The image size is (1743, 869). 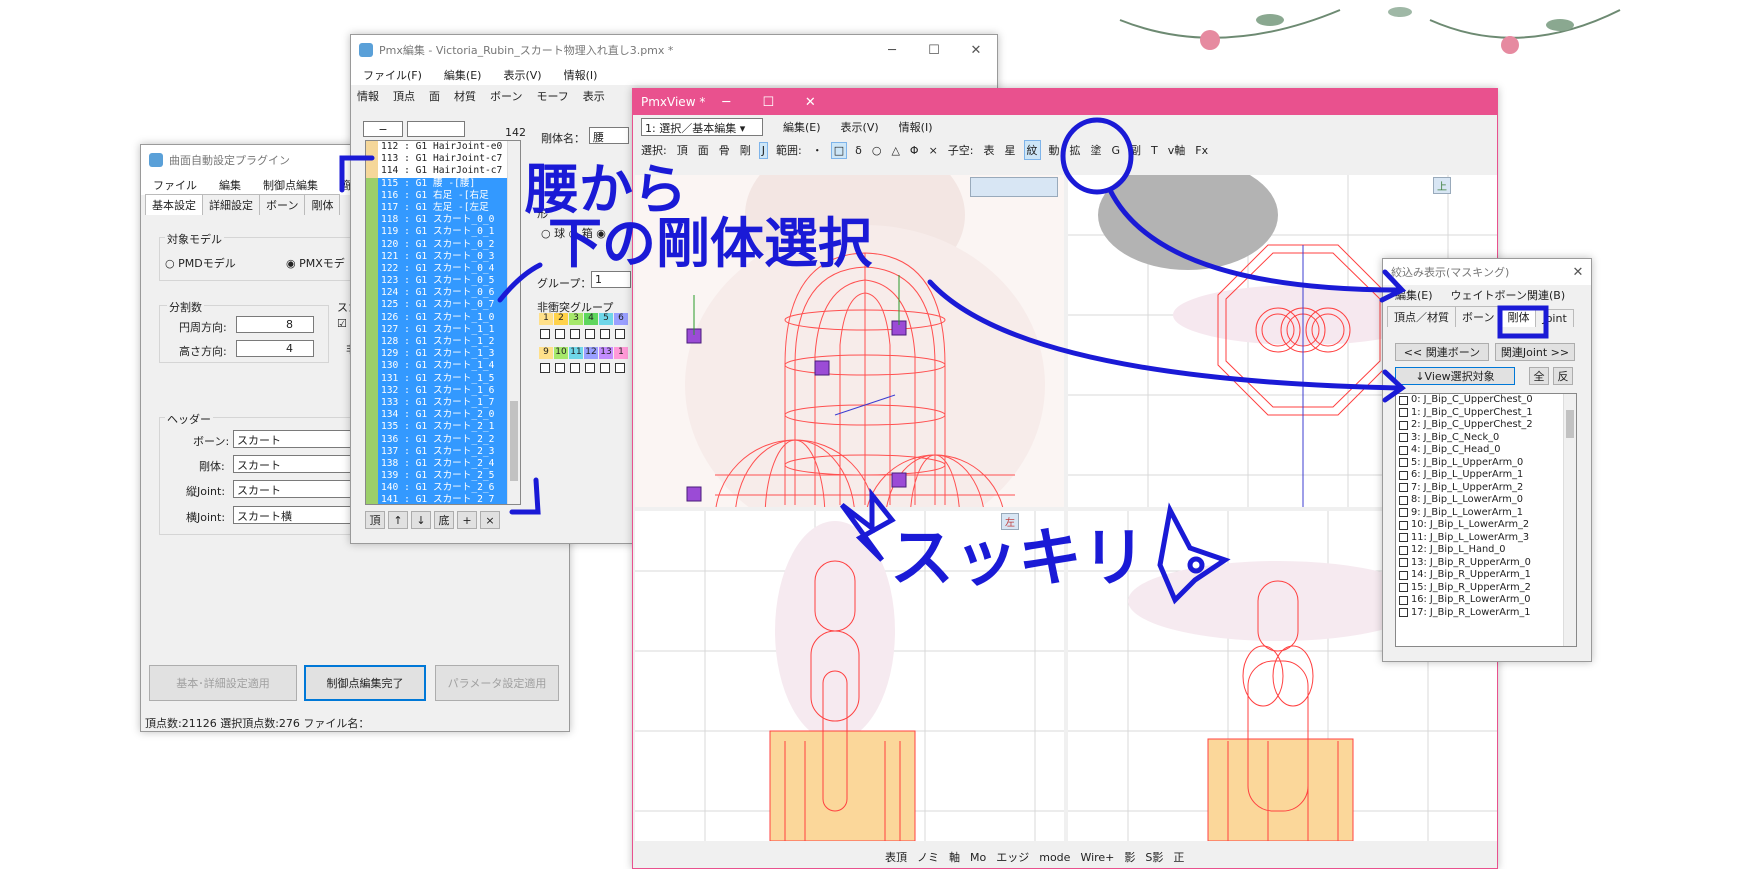 I want to click on rigid-check-item: 7: J_Bip_L_UpperArm_2, so click(x=1486, y=488).